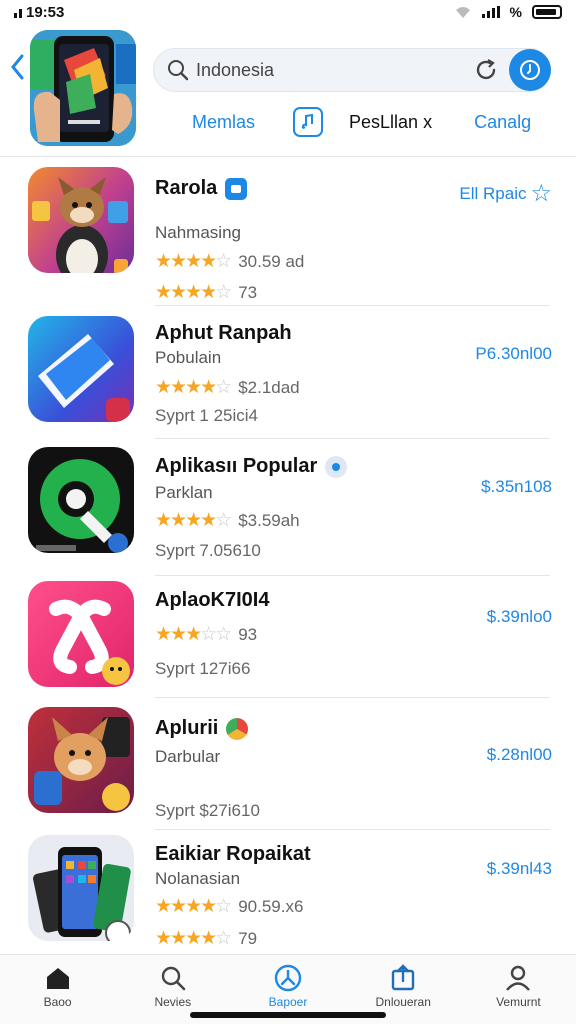  Describe the element at coordinates (288, 1002) in the screenshot. I see `tab-label: Bapoer` at that location.